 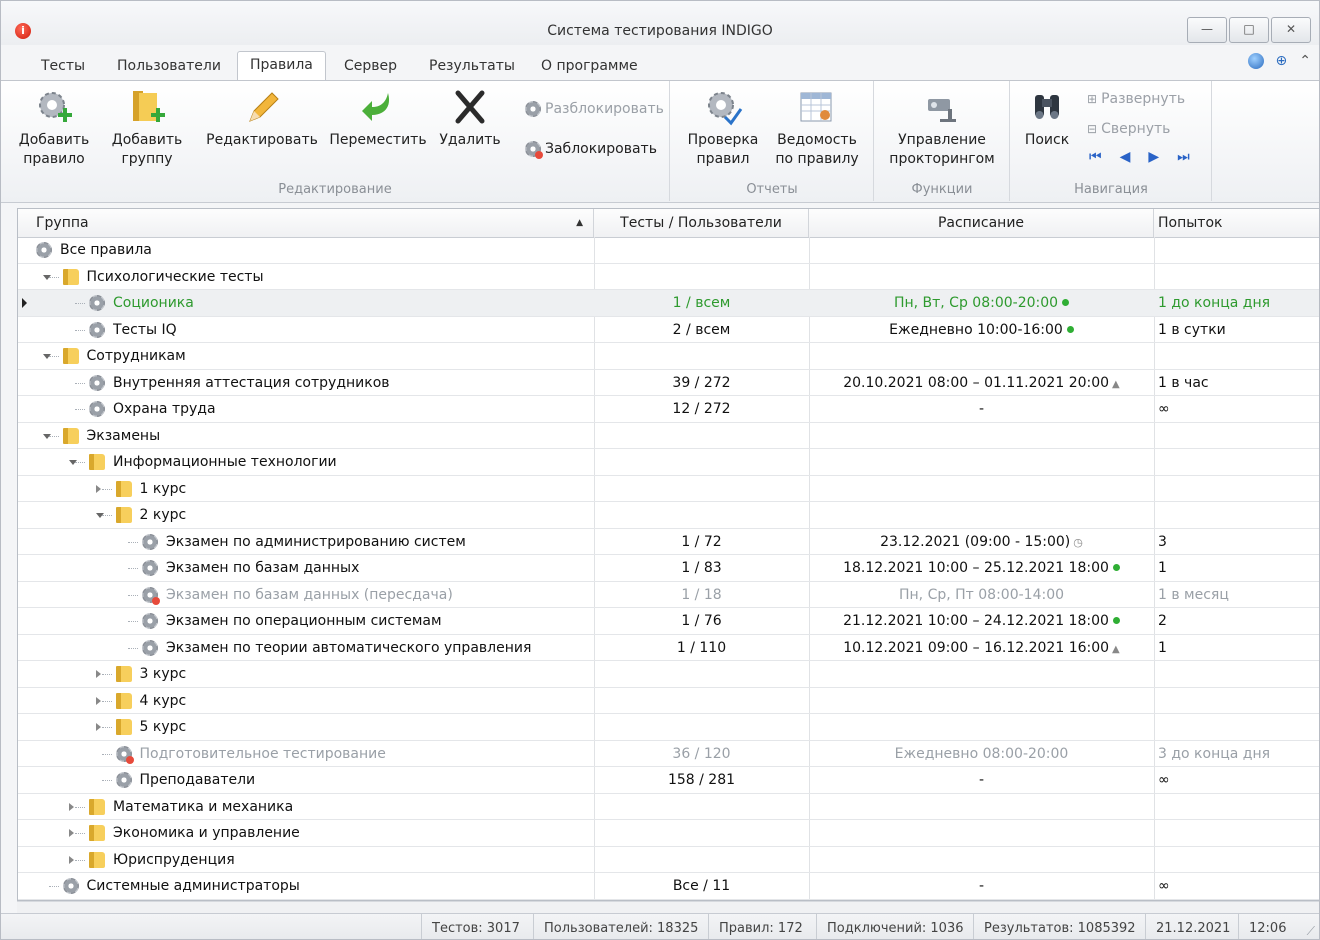 What do you see at coordinates (370, 66) in the screenshot?
I see `tab-server: Сервер` at bounding box center [370, 66].